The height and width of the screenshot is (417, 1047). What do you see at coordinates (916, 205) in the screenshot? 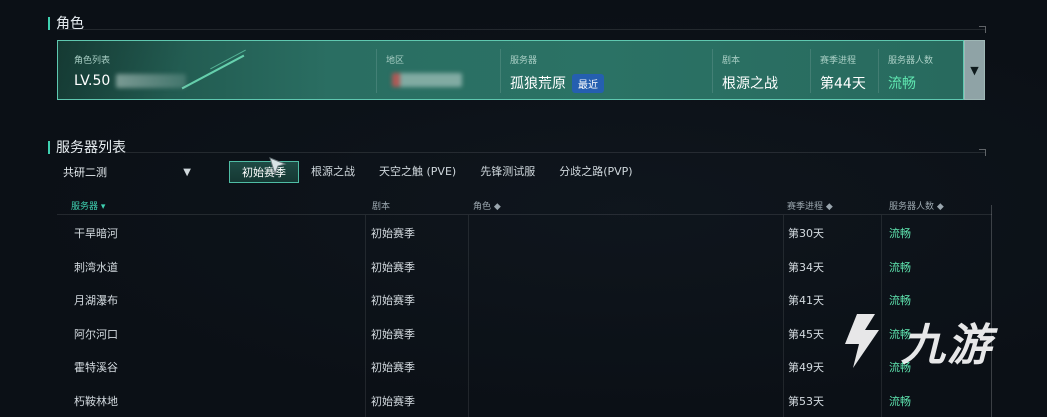
I see `column-header-population: 服务器人数 ◆` at bounding box center [916, 205].